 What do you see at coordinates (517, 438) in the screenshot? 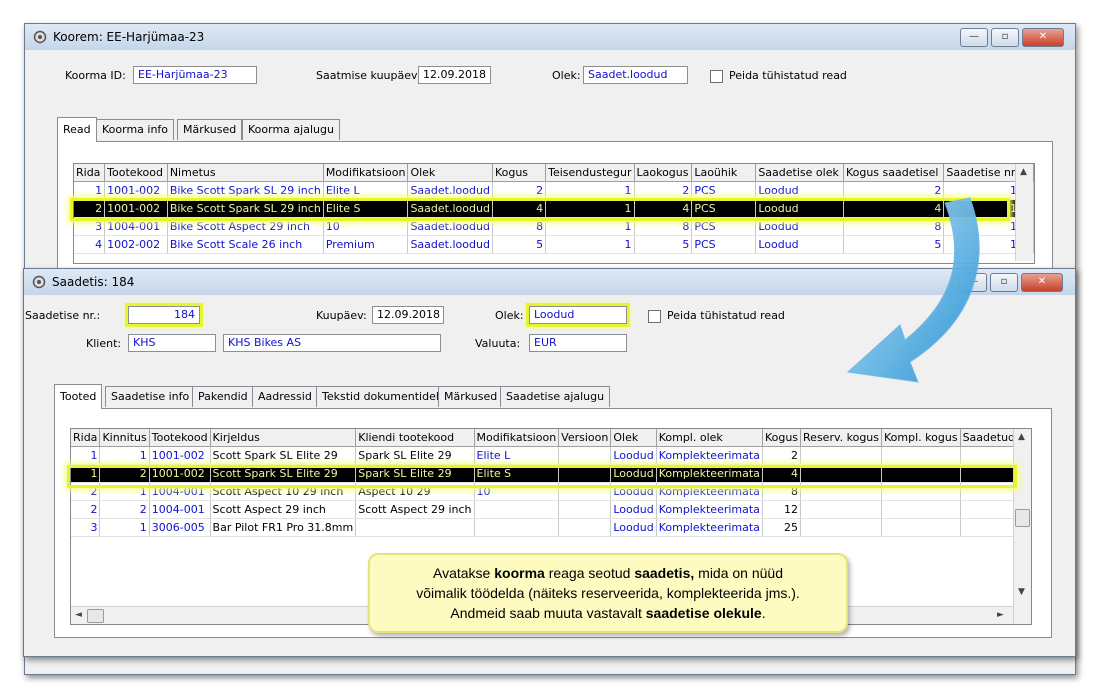
I see `col-modifikatsioon: Modifikatsioon` at bounding box center [517, 438].